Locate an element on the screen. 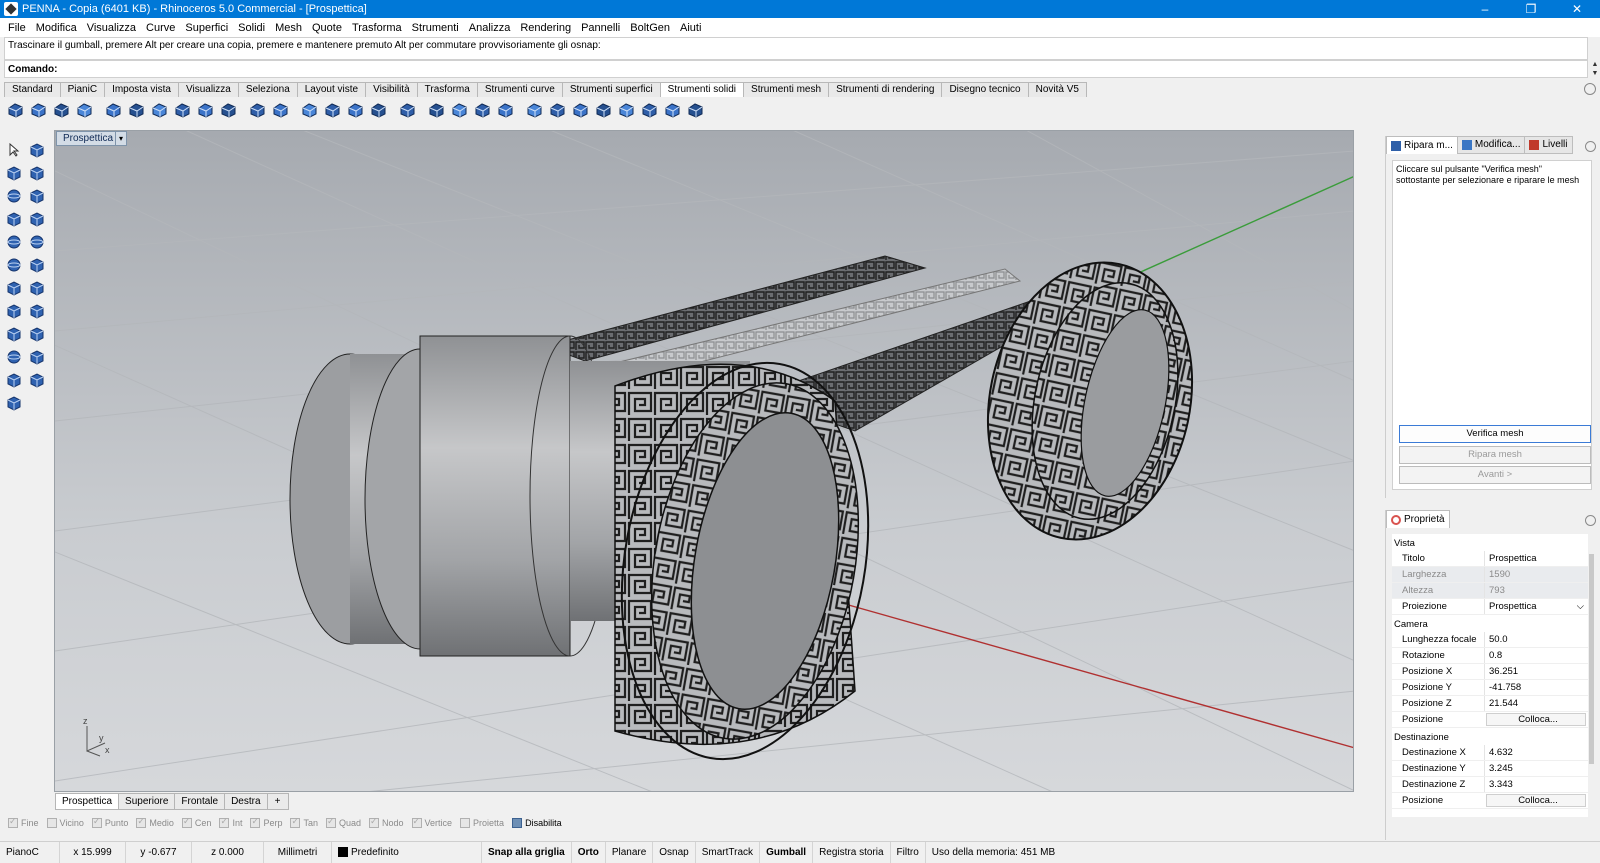  status-osnap: Osnap is located at coordinates (674, 852).